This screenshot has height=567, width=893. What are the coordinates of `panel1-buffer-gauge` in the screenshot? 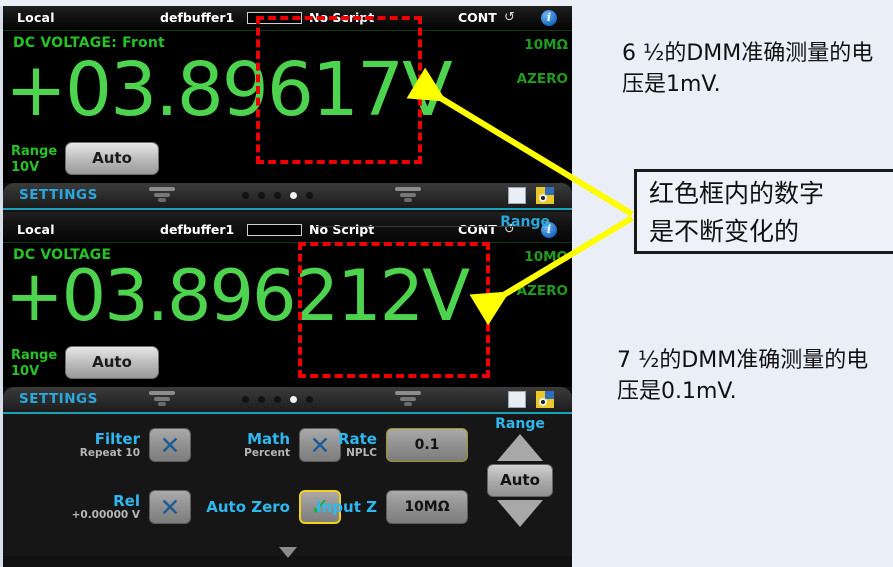 It's located at (274, 18).